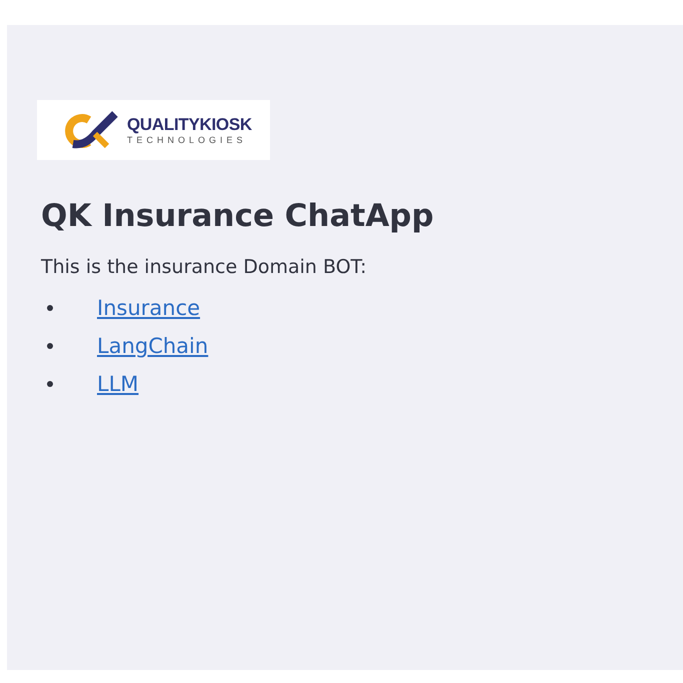 The width and height of the screenshot is (683, 683). Describe the element at coordinates (148, 308) in the screenshot. I see `topic-link: Insurance` at that location.